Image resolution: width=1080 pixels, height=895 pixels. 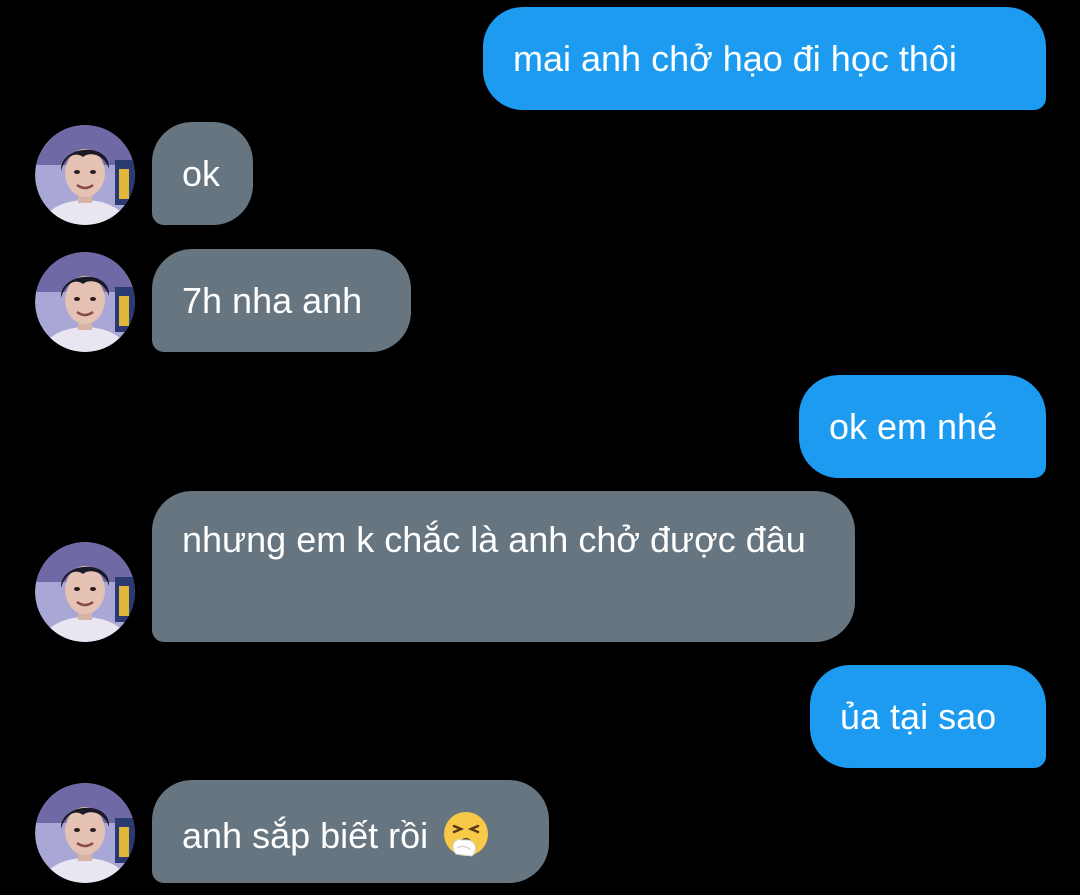 What do you see at coordinates (918, 716) in the screenshot?
I see `message-text: ủa tại sao` at bounding box center [918, 716].